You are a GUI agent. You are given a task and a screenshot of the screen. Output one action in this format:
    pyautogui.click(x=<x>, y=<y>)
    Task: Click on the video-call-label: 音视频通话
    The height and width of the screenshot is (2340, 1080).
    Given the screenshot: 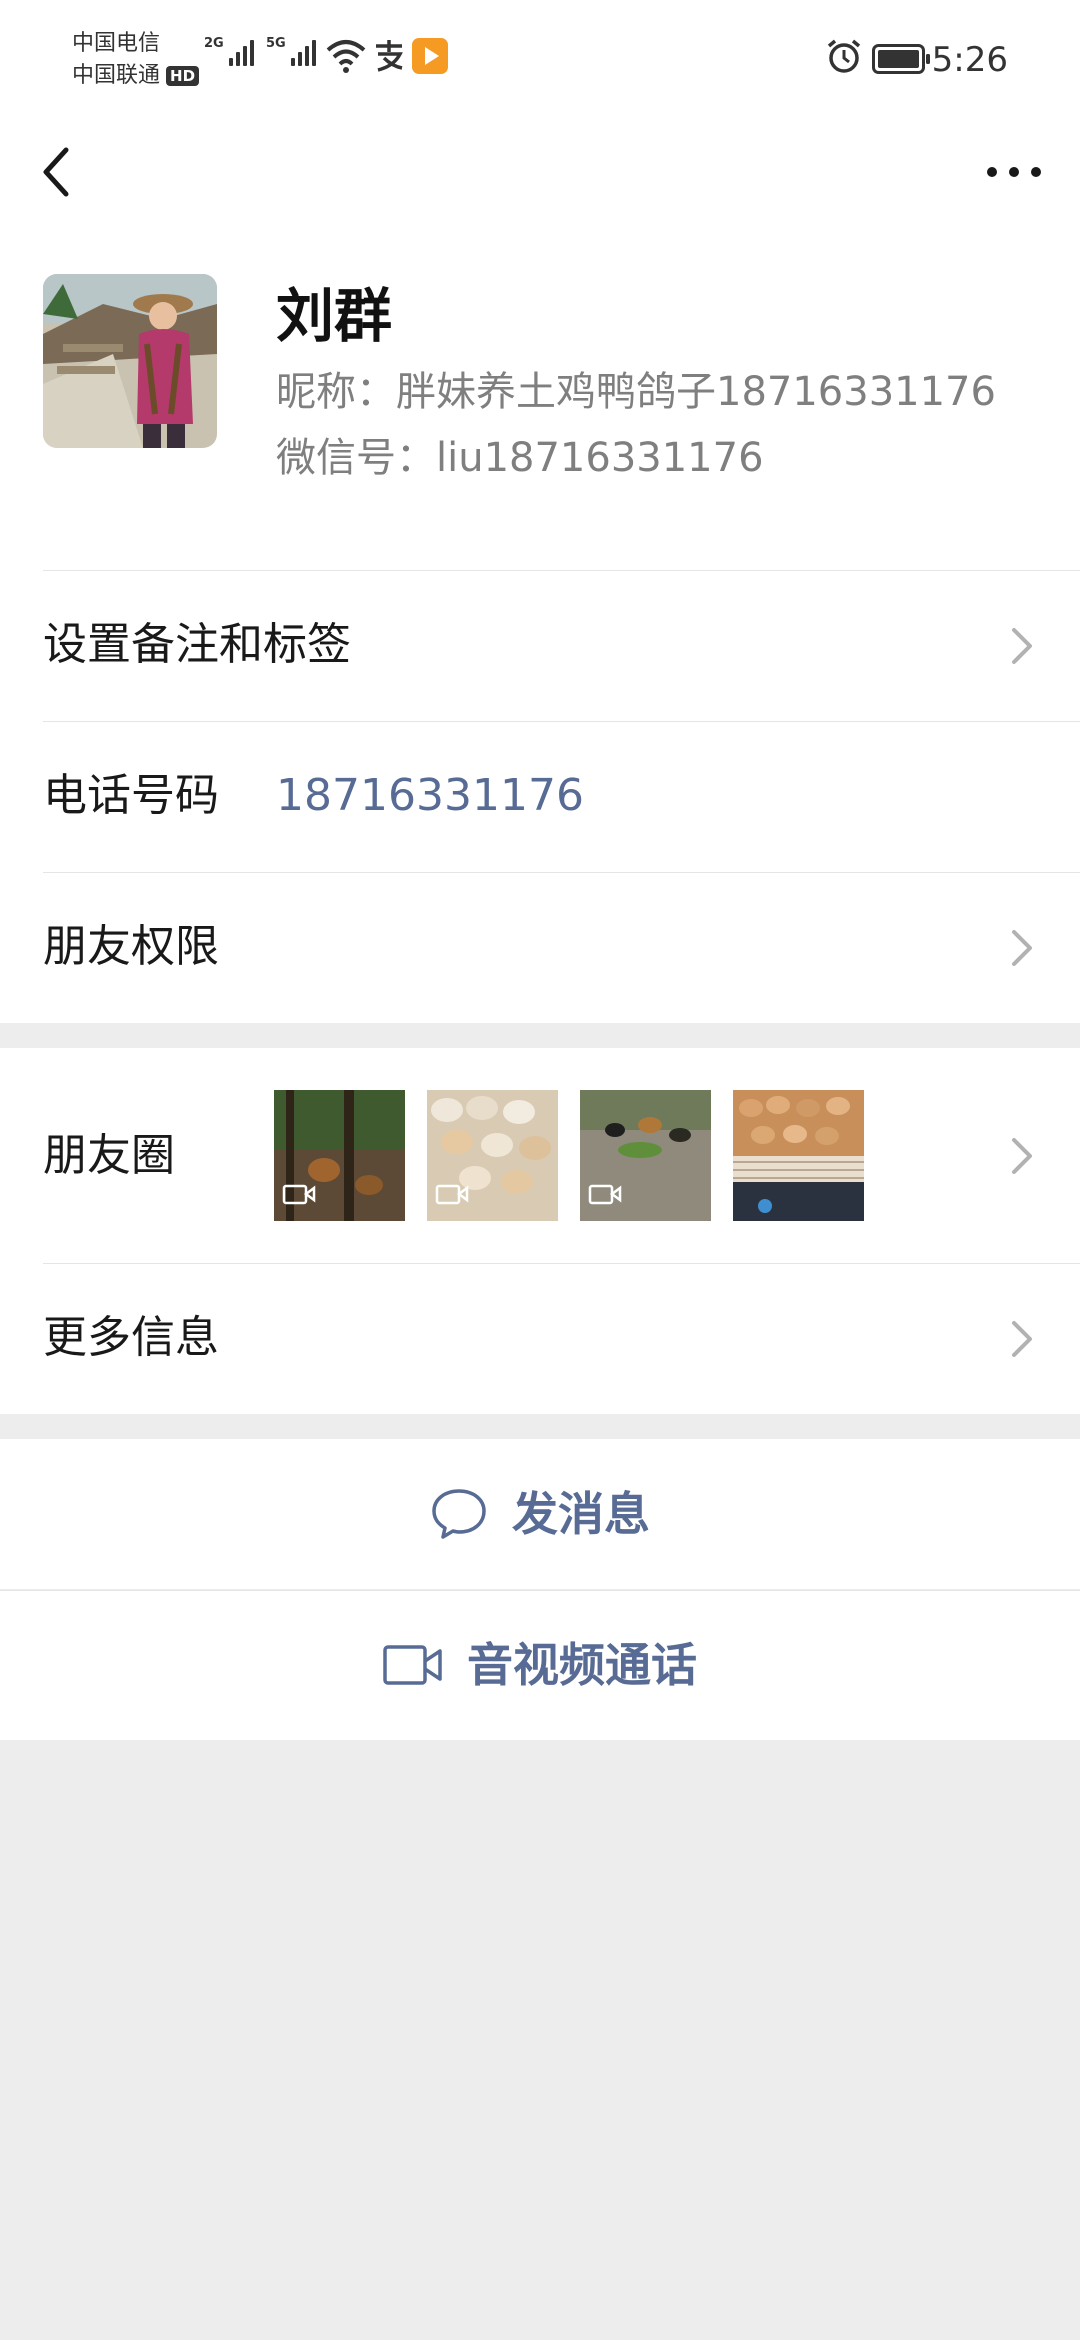 What is the action you would take?
    pyautogui.click(x=582, y=1665)
    